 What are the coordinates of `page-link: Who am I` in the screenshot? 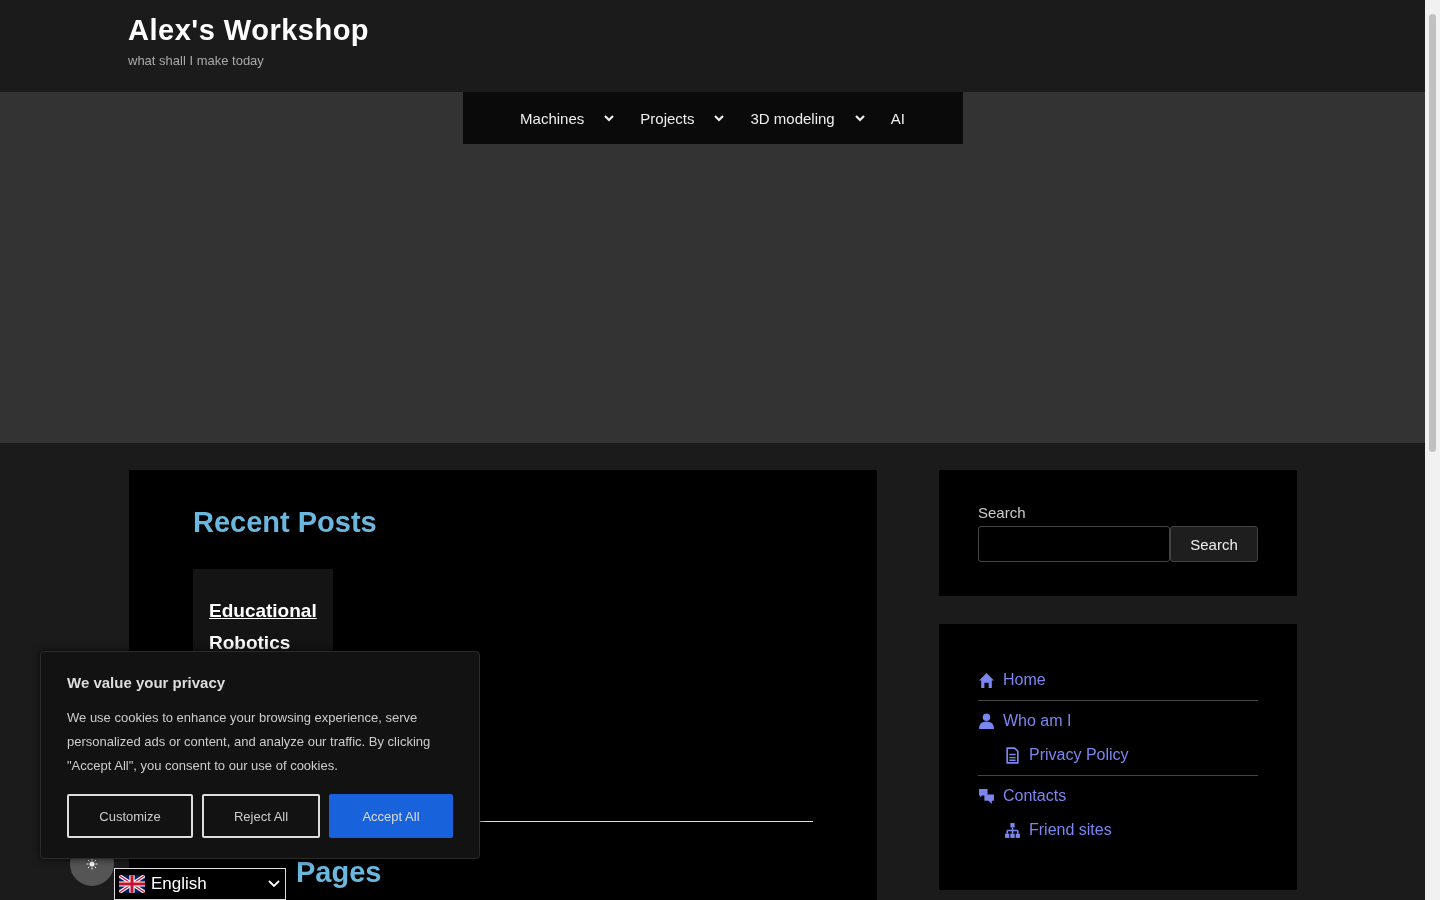 It's located at (1037, 721).